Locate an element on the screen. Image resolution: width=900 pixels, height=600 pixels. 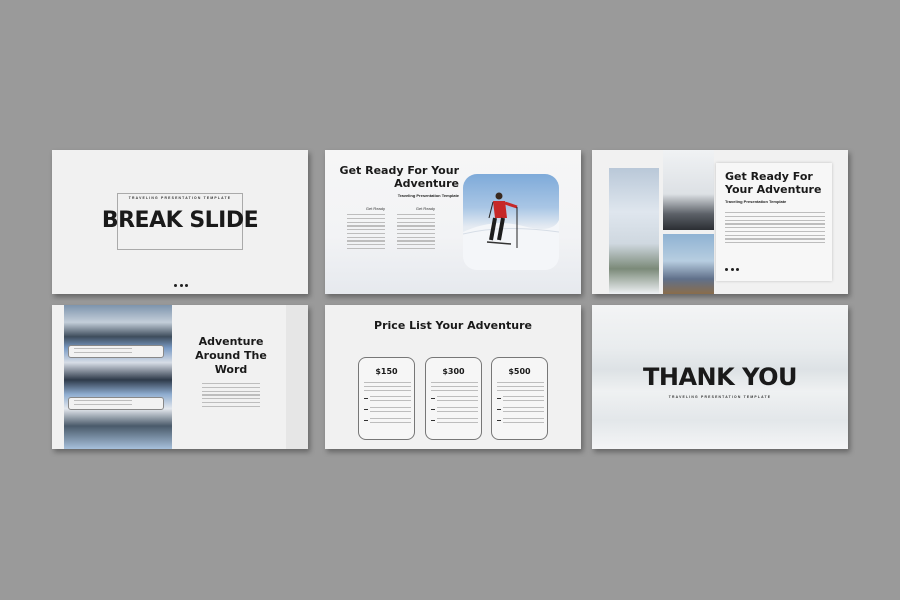
hiker-valley-photo is located at coordinates (688, 264).